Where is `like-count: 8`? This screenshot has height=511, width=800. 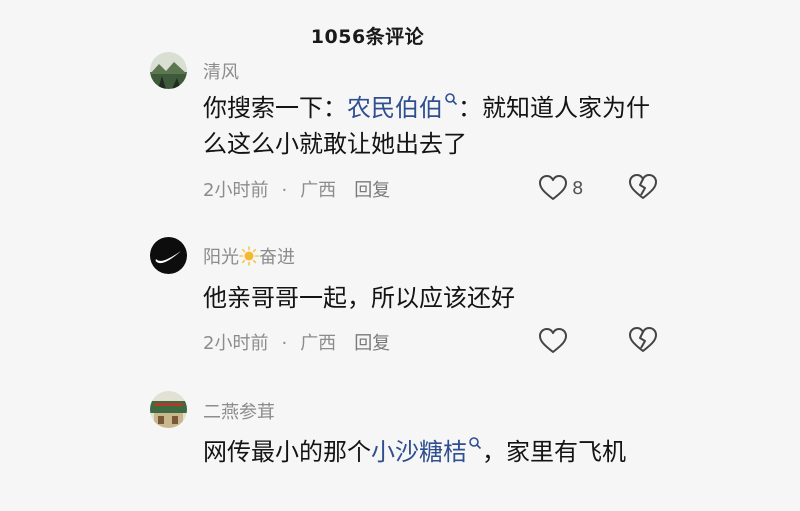
like-count: 8 is located at coordinates (578, 188).